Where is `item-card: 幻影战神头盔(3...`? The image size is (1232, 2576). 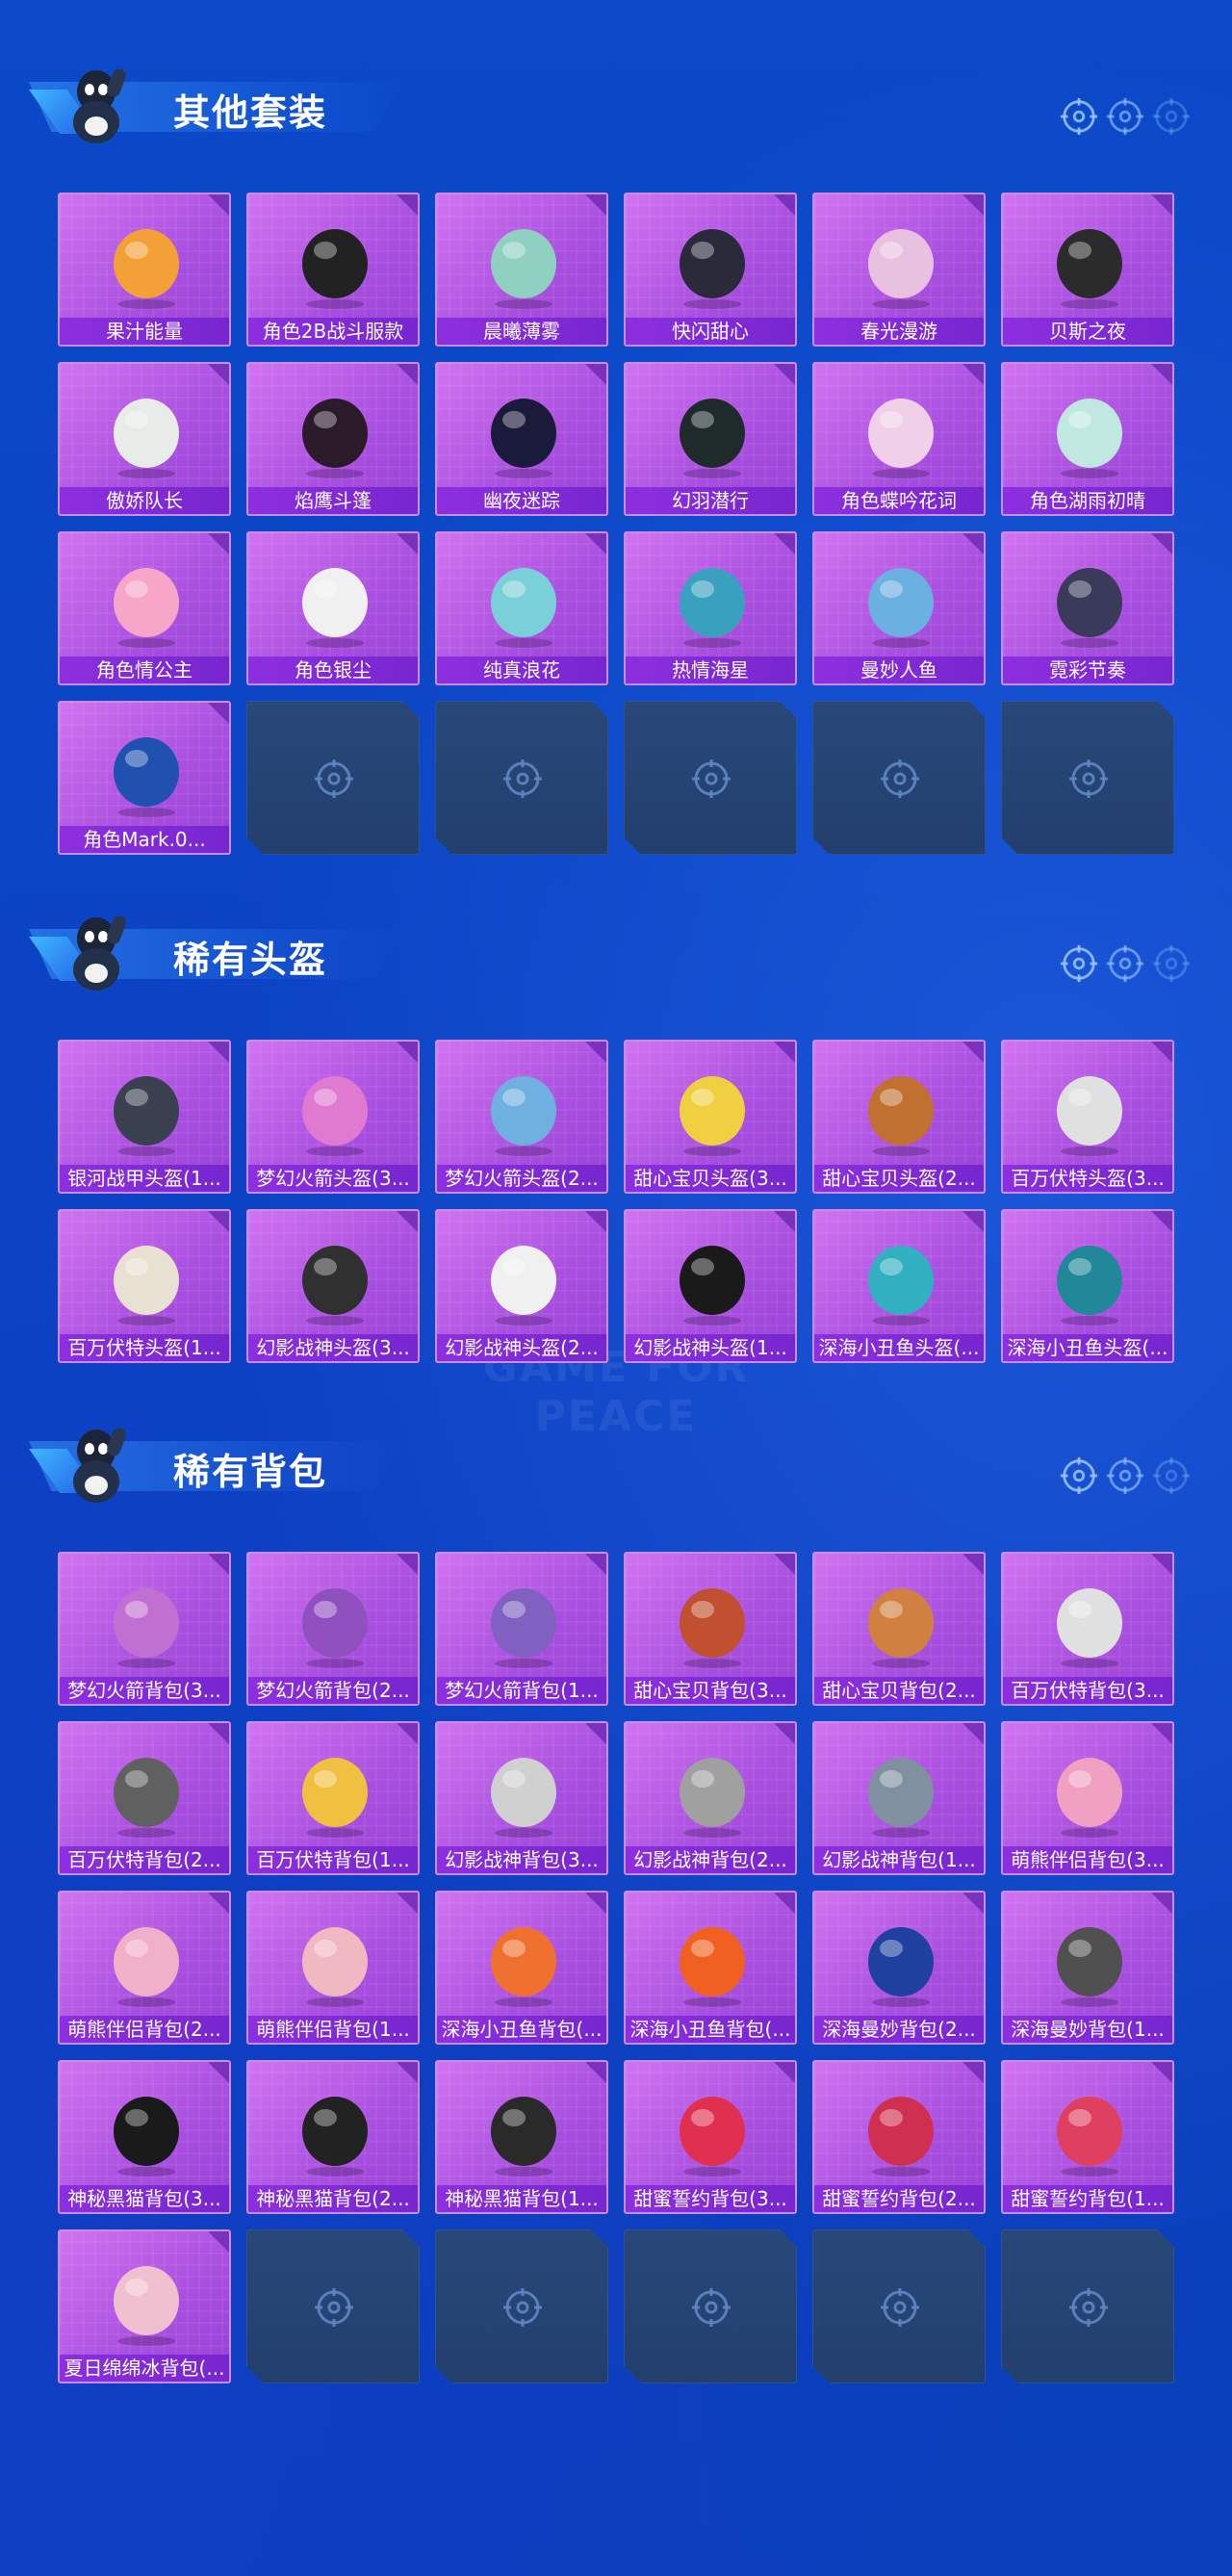 item-card: 幻影战神头盔(3... is located at coordinates (333, 1286).